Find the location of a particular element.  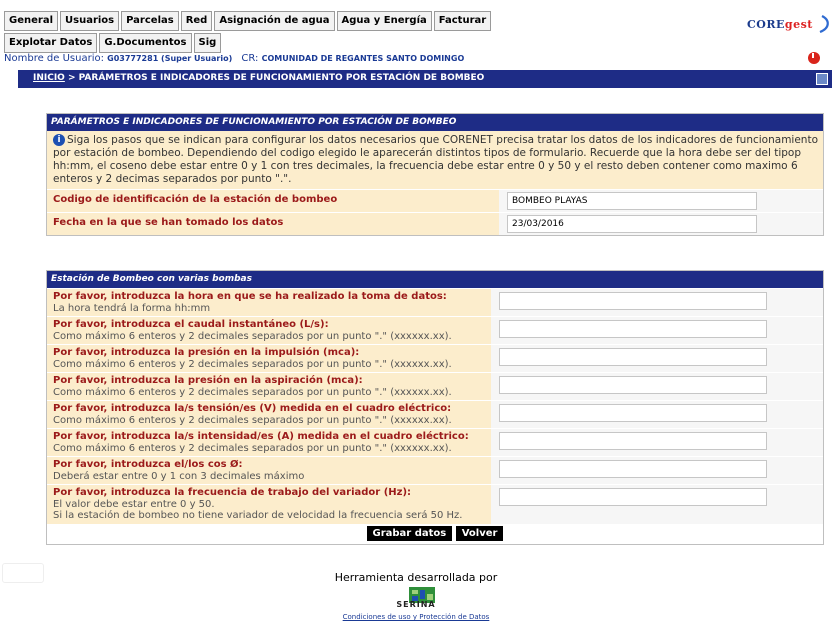

nav-agua-energia-button: Agua y Energía is located at coordinates (384, 21).